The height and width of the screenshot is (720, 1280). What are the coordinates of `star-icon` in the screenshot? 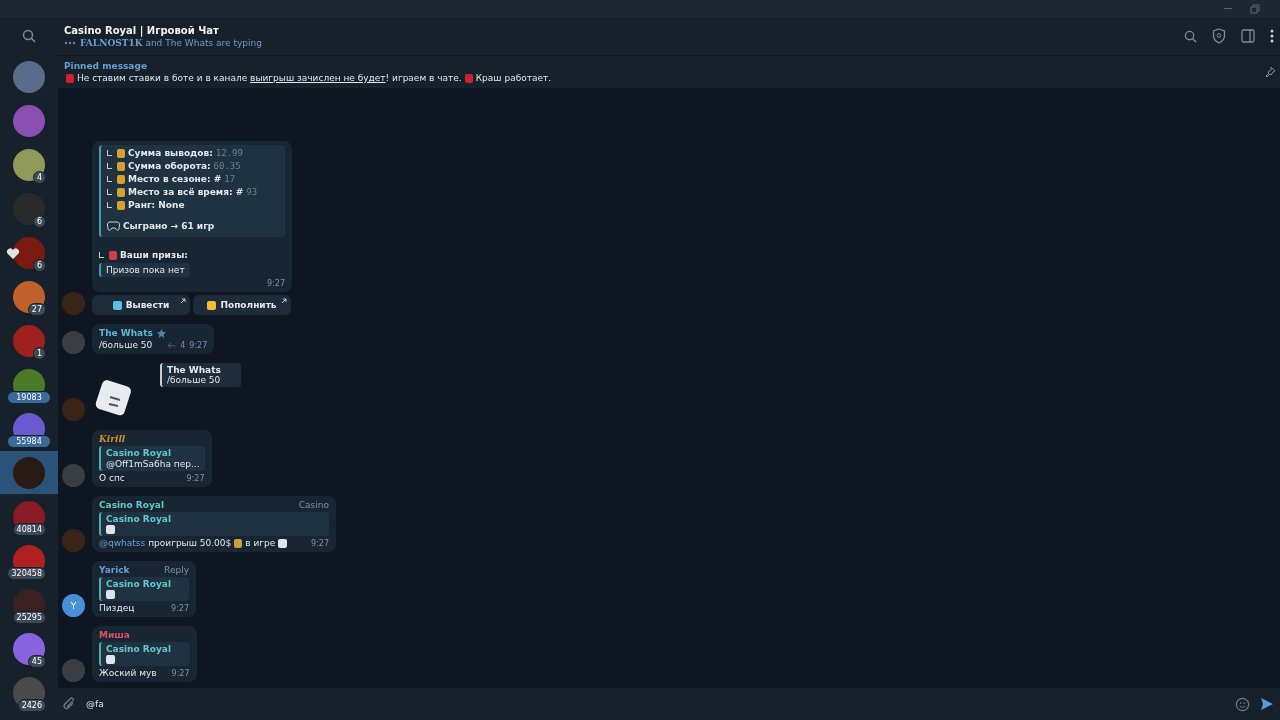 It's located at (161, 333).